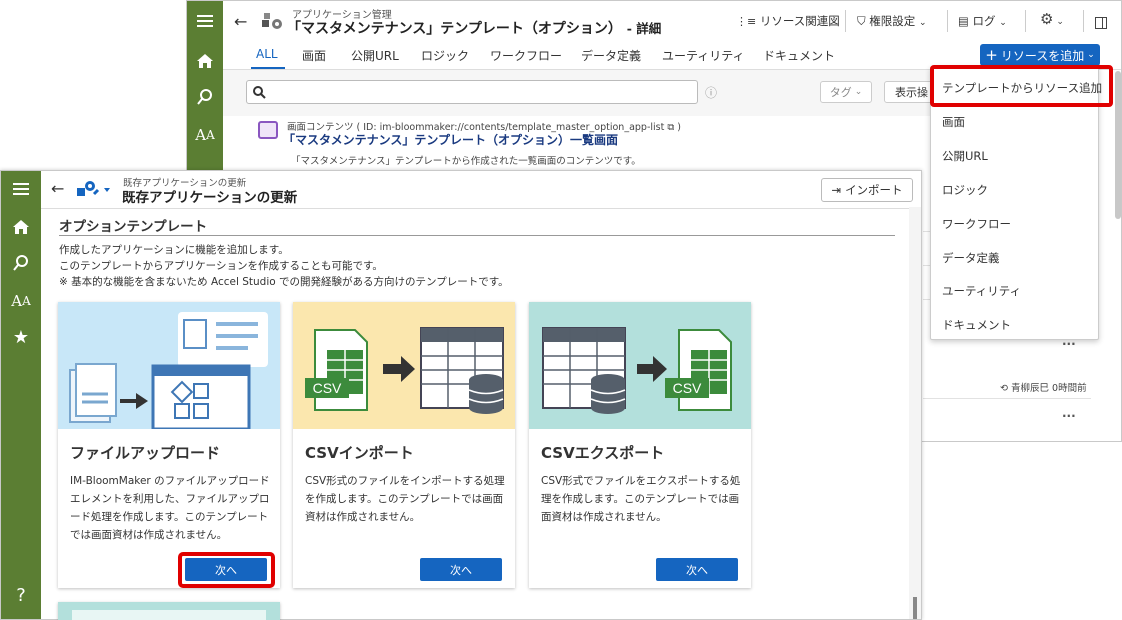 Image resolution: width=1122 pixels, height=620 pixels. What do you see at coordinates (1004, 388) in the screenshot?
I see `history-icon: ⟲` at bounding box center [1004, 388].